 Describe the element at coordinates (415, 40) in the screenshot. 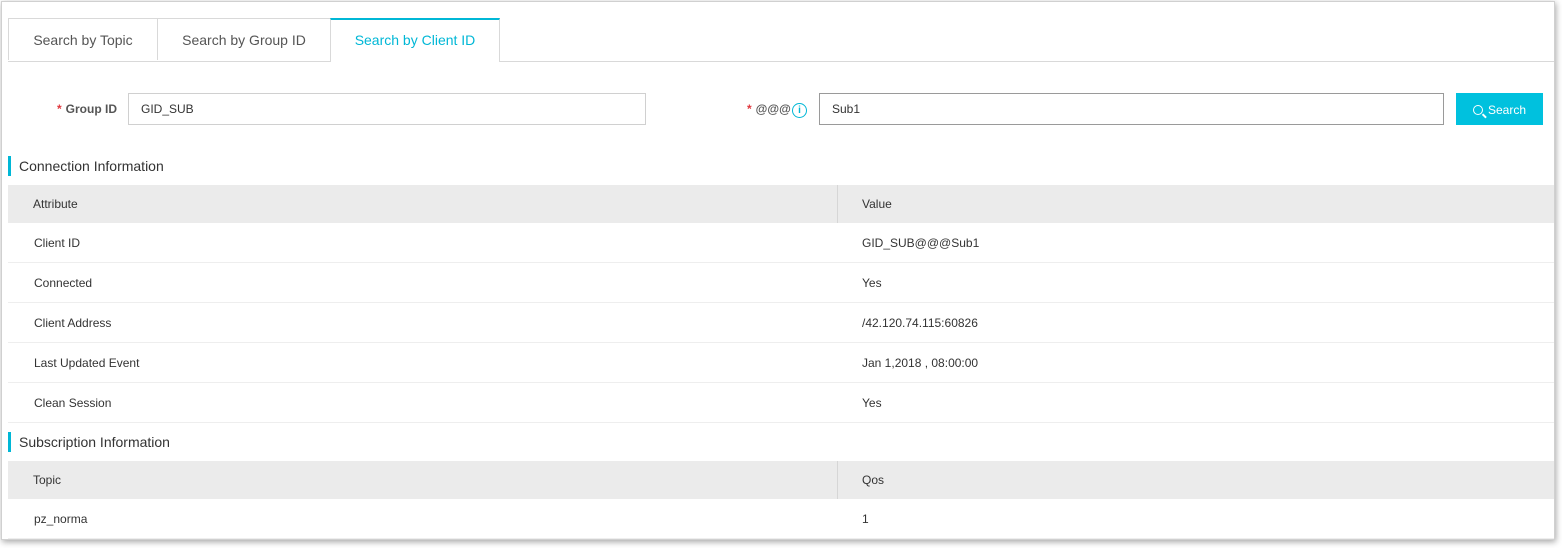

I see `tab-search-by-client-id: Search by Client ID` at that location.